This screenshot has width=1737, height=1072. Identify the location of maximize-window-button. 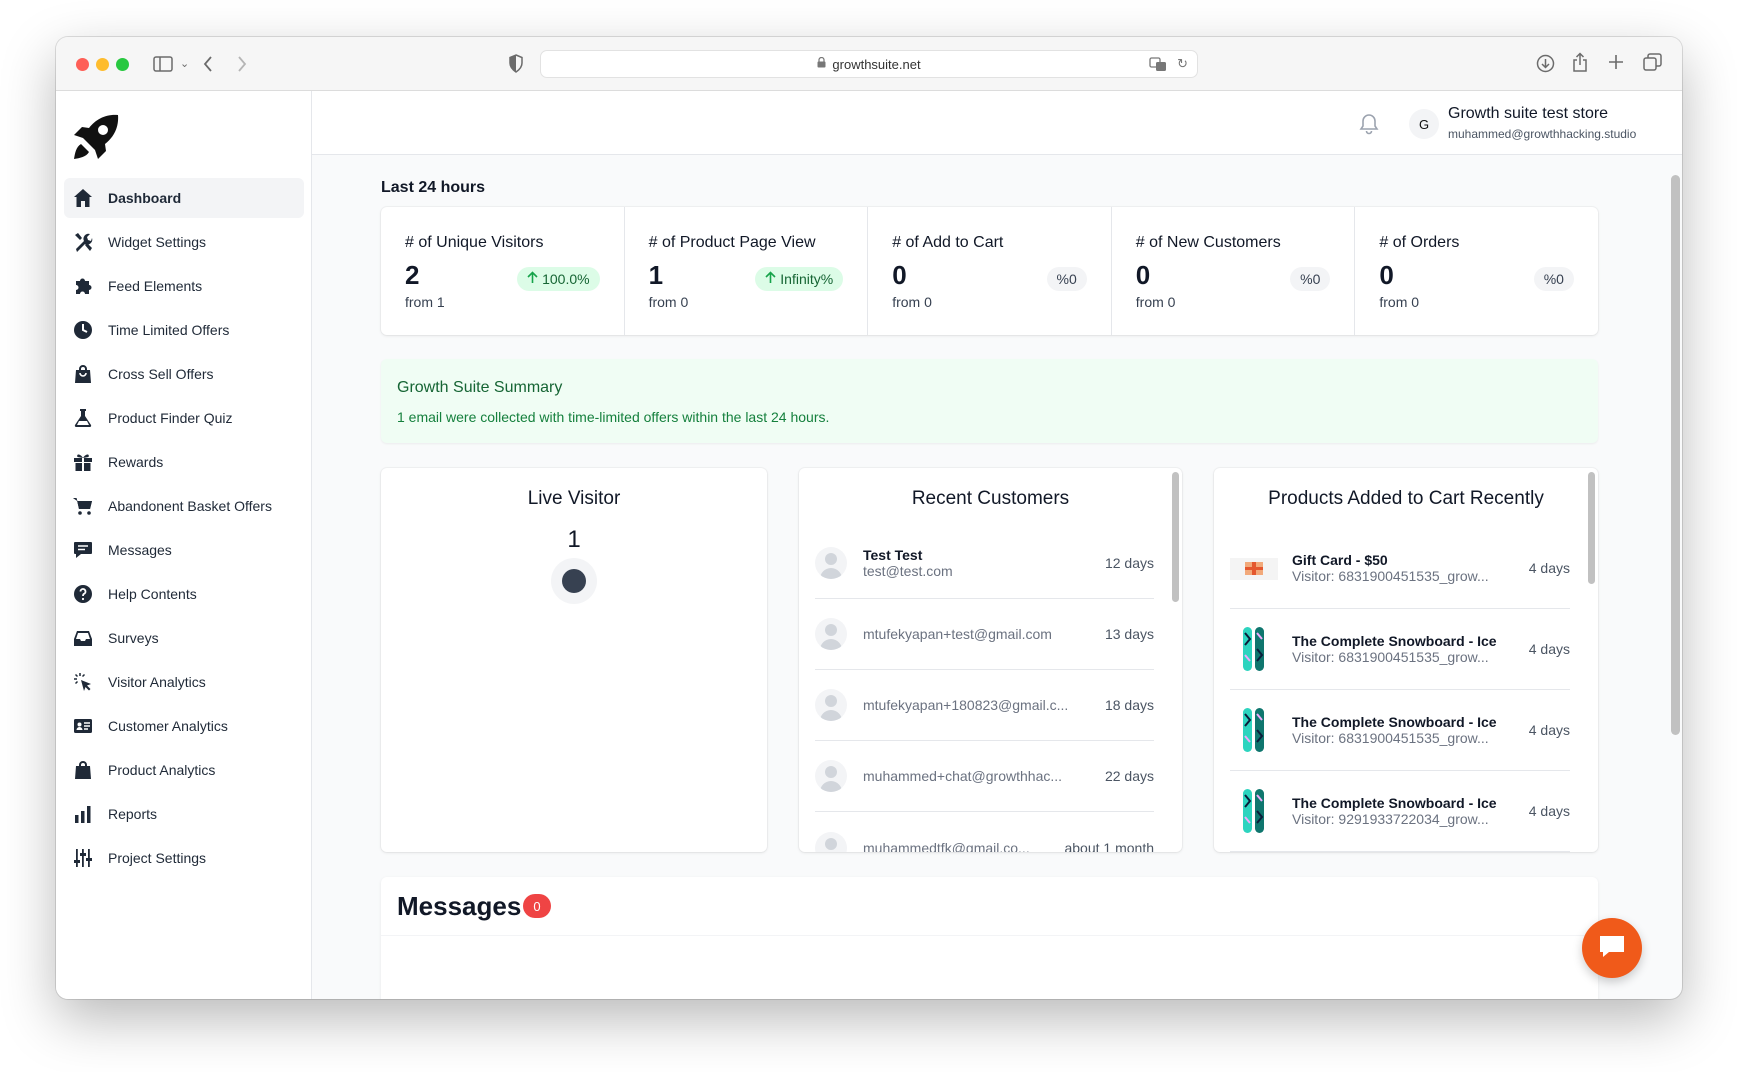
(122, 64).